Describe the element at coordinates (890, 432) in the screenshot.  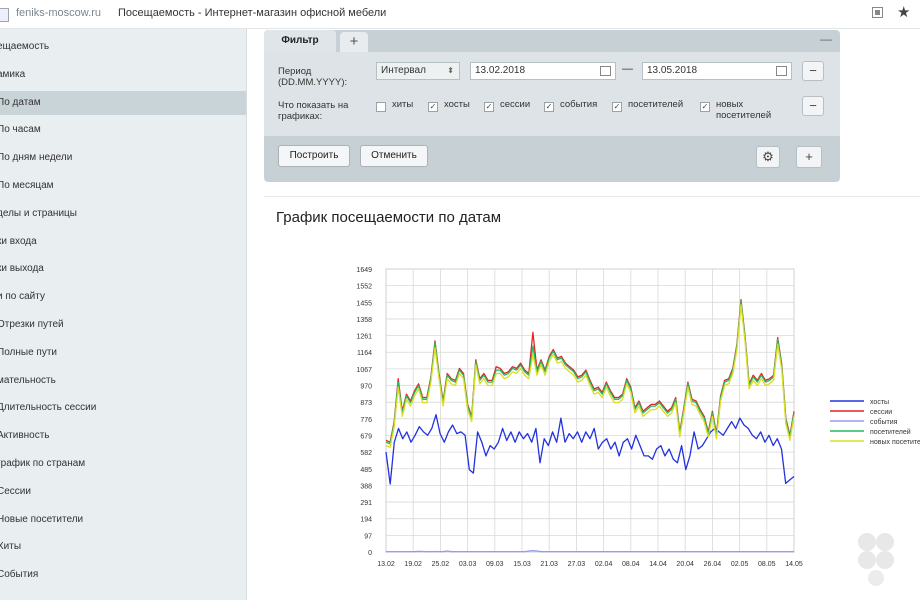
I see `legend-label: посетителей` at that location.